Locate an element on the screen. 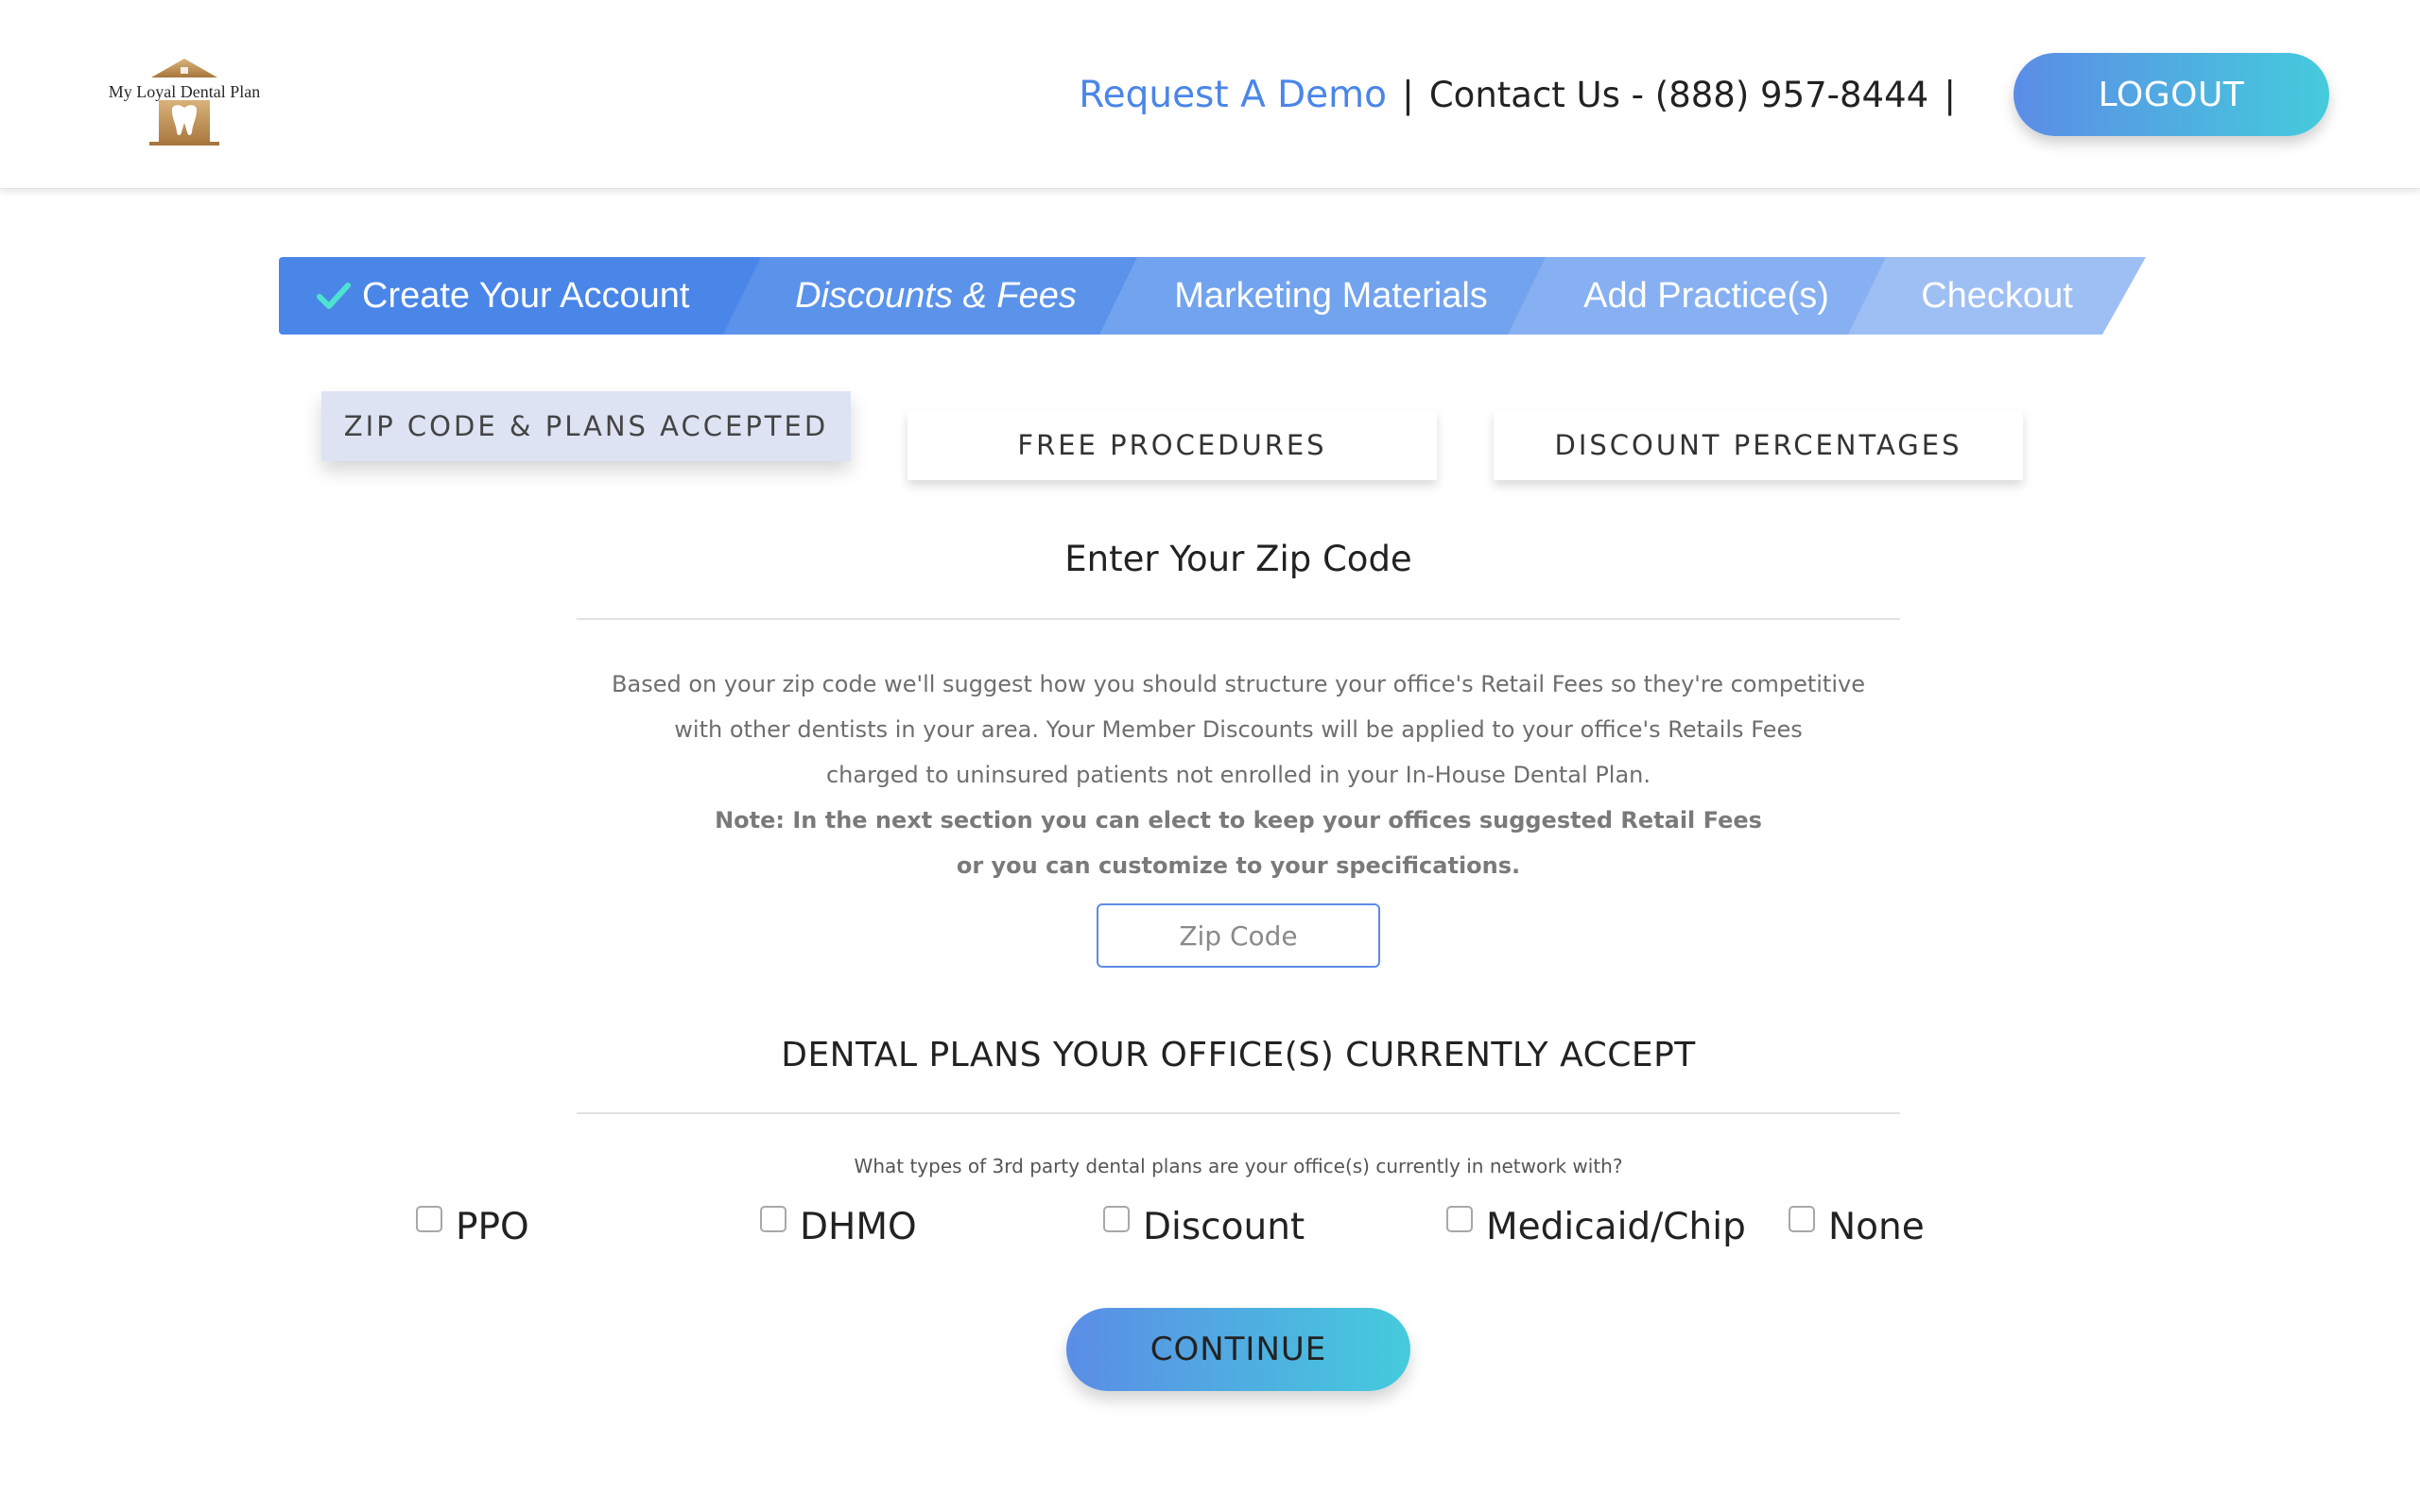  plan-option-none: None is located at coordinates (1857, 1226).